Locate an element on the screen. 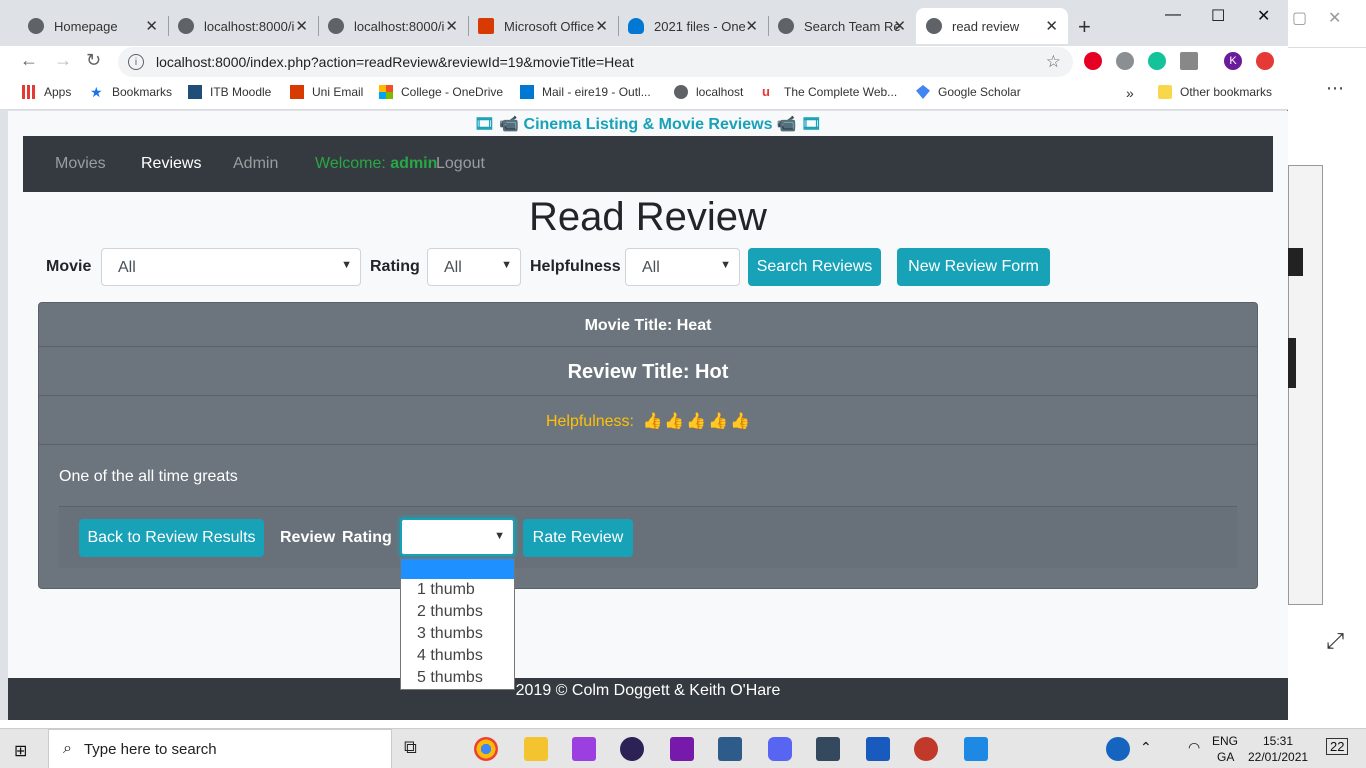 Image resolution: width=1366 pixels, height=768 pixels. pinterest-icon is located at coordinates (1093, 61).